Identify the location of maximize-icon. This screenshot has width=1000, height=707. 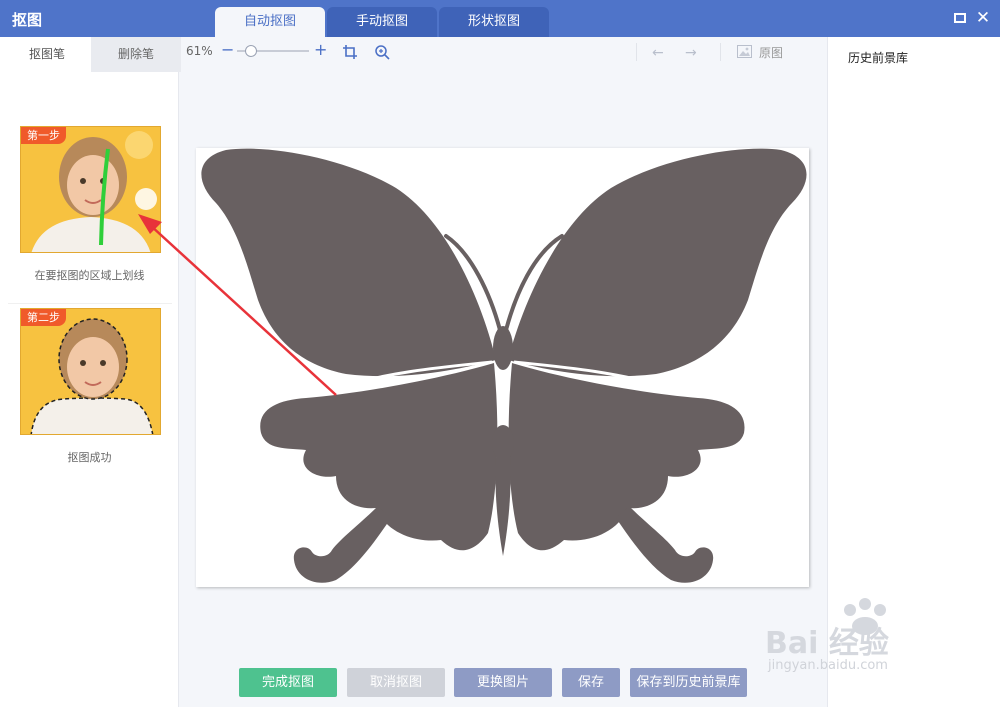
(960, 18).